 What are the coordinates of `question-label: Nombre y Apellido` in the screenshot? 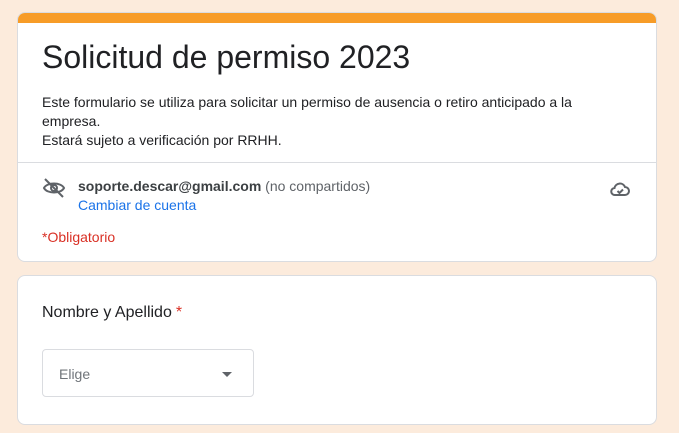 It's located at (107, 312).